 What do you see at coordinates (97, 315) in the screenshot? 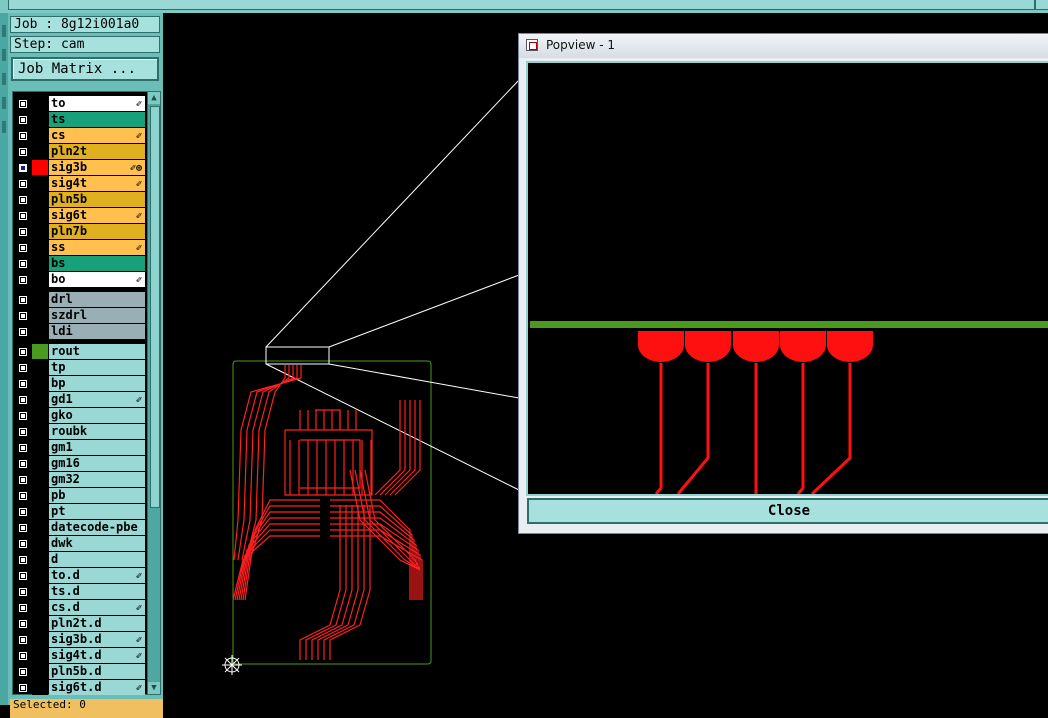
I see `layer-name: szdrl` at bounding box center [97, 315].